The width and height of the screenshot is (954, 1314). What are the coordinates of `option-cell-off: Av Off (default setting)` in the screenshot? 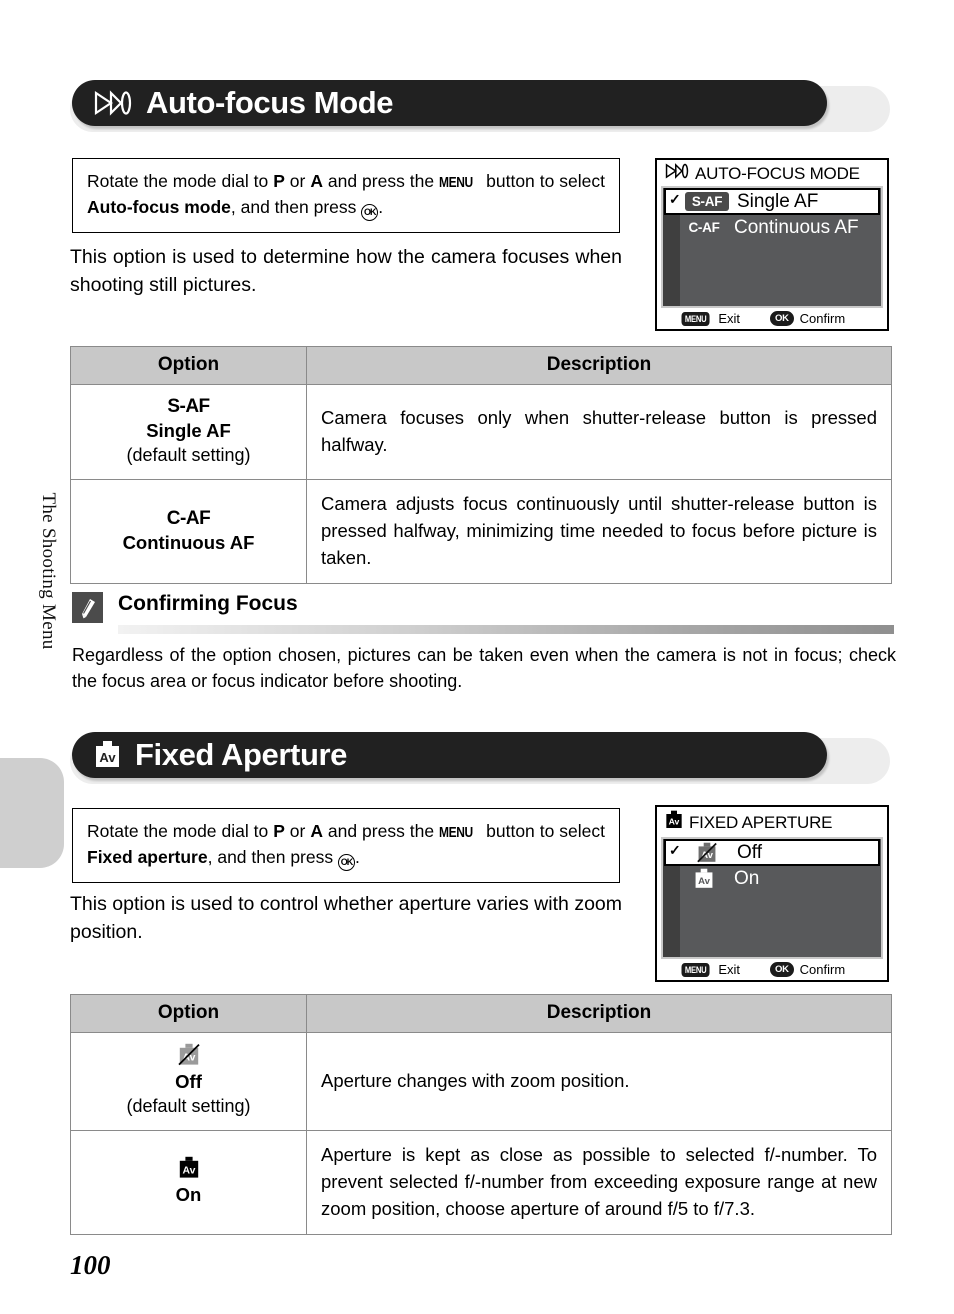 It's located at (188, 1081).